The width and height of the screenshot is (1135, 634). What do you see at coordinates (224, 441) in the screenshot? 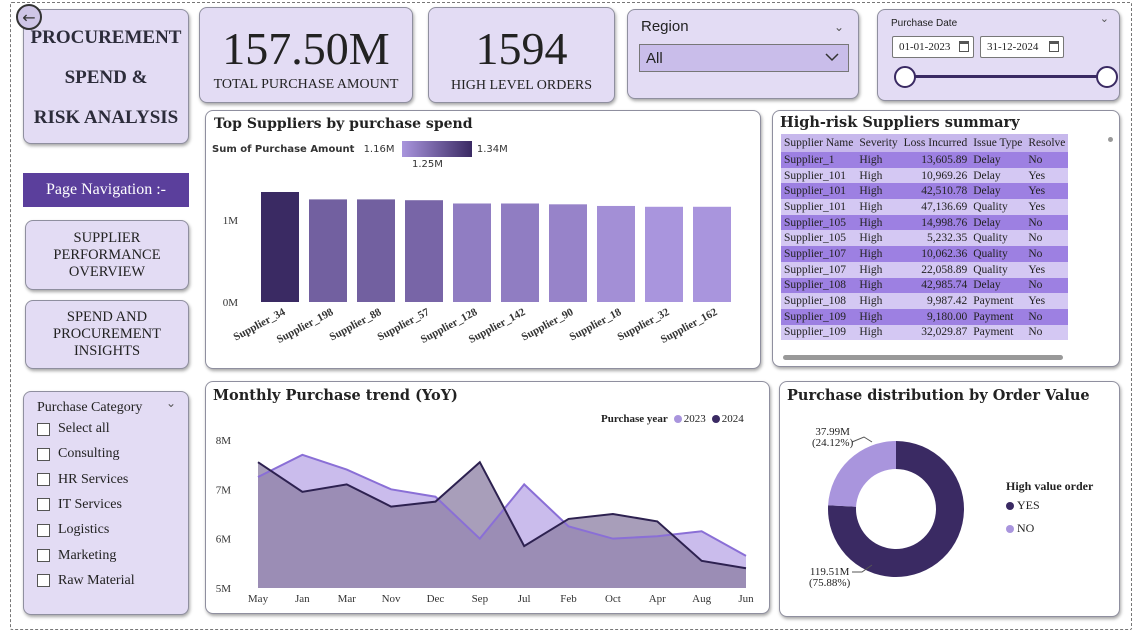
I see `y-tick-label: 8M` at bounding box center [224, 441].